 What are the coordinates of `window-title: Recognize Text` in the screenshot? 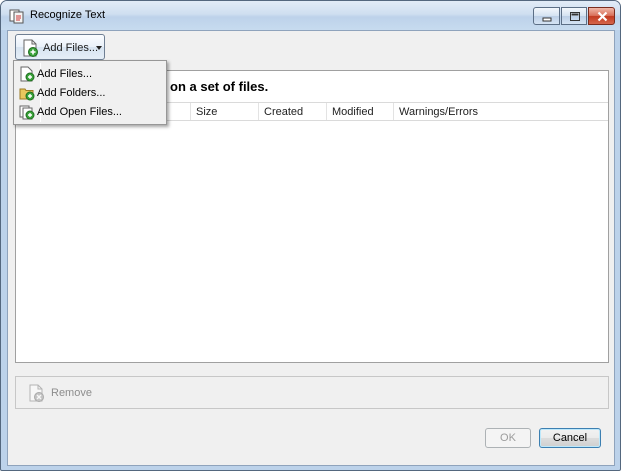 It's located at (68, 15).